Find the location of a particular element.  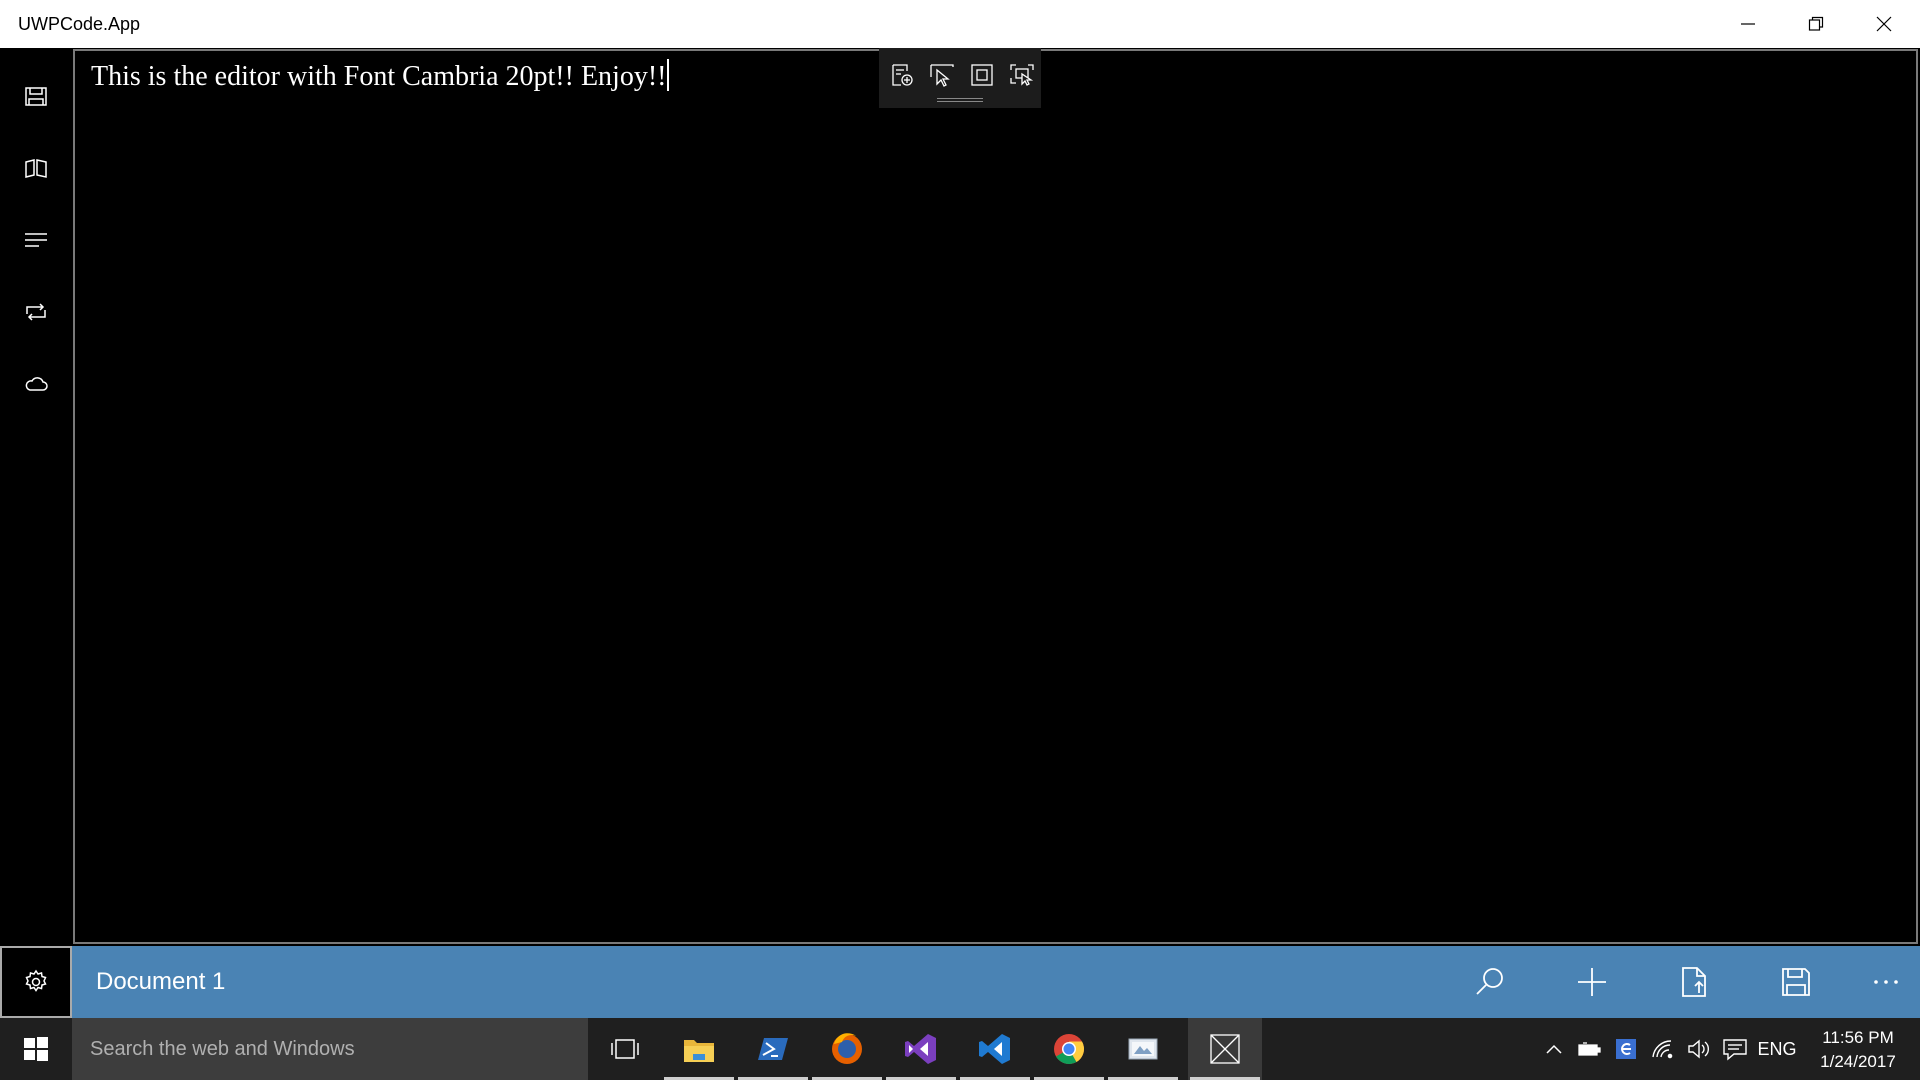

firefox-icon is located at coordinates (847, 1048).